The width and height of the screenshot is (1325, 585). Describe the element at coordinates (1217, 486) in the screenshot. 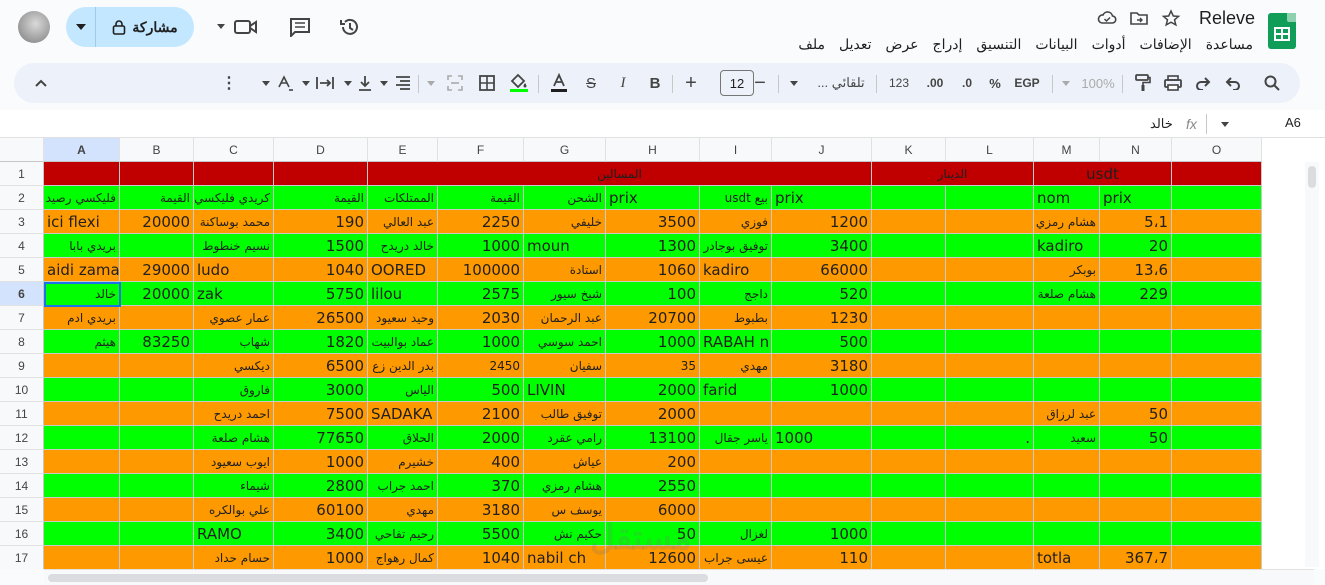

I see `cell-o14` at that location.